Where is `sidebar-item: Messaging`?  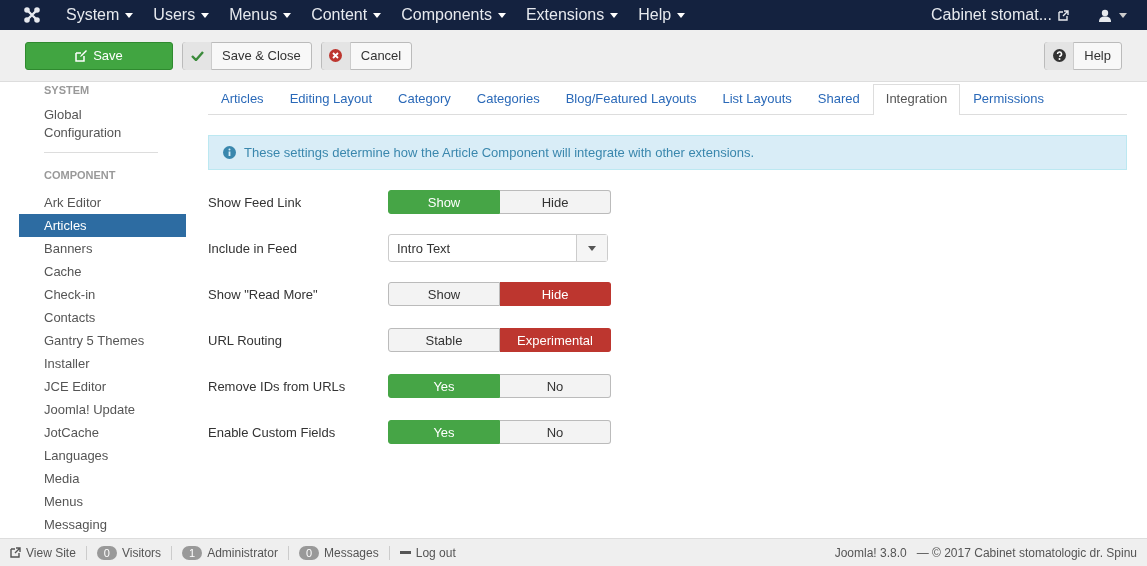 sidebar-item: Messaging is located at coordinates (102, 524).